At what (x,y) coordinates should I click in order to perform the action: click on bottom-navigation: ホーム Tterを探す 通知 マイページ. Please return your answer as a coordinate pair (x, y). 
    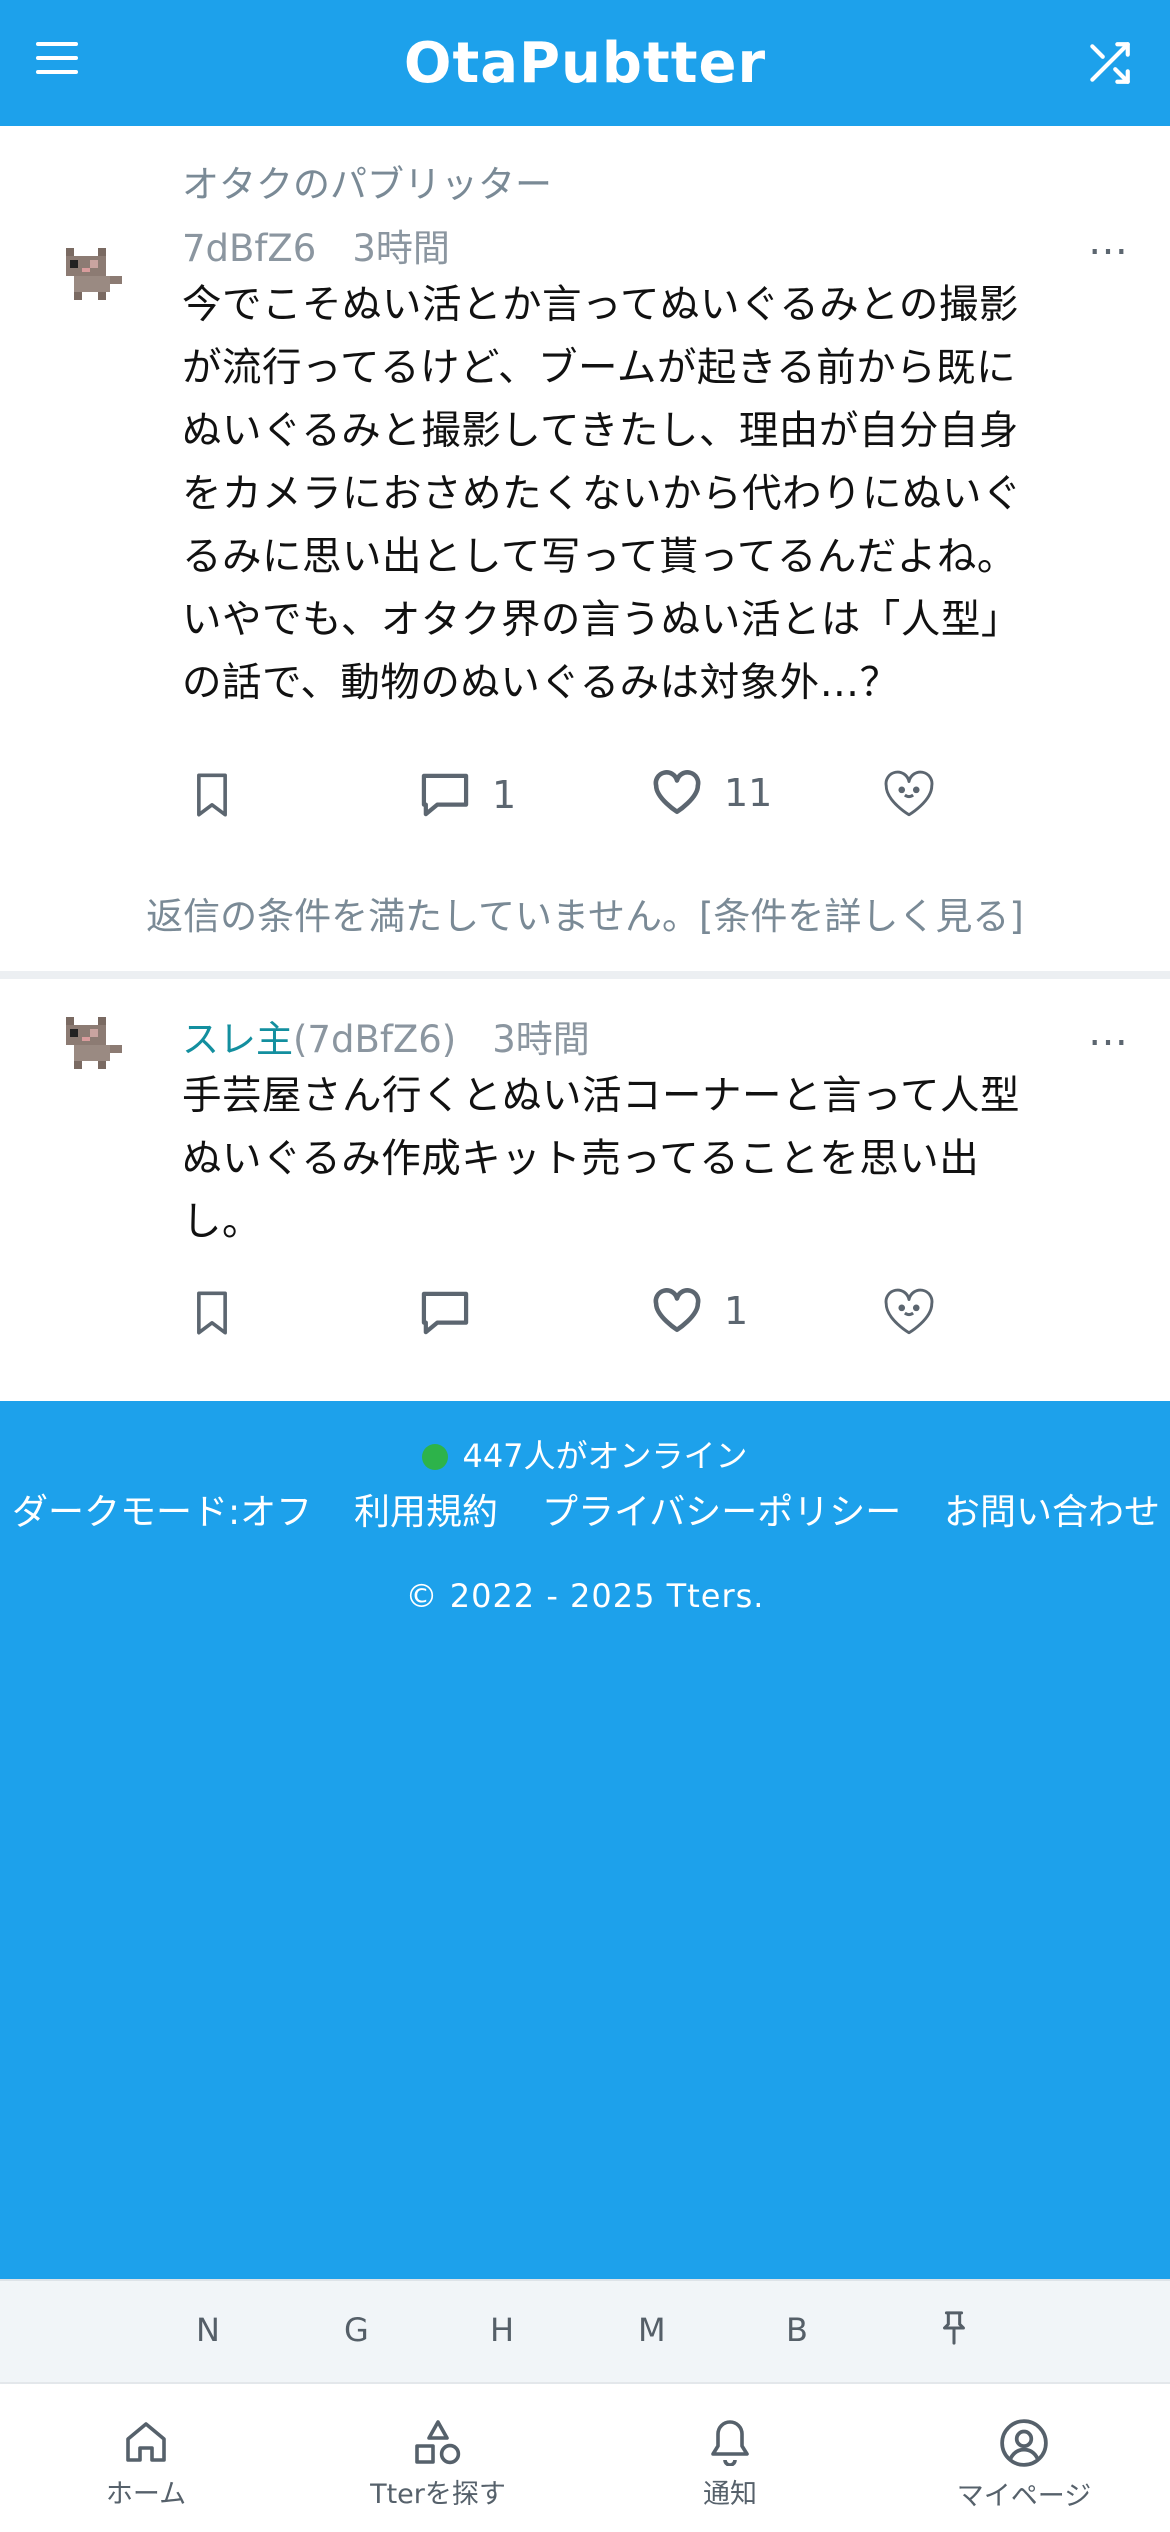
    Looking at the image, I should click on (585, 2457).